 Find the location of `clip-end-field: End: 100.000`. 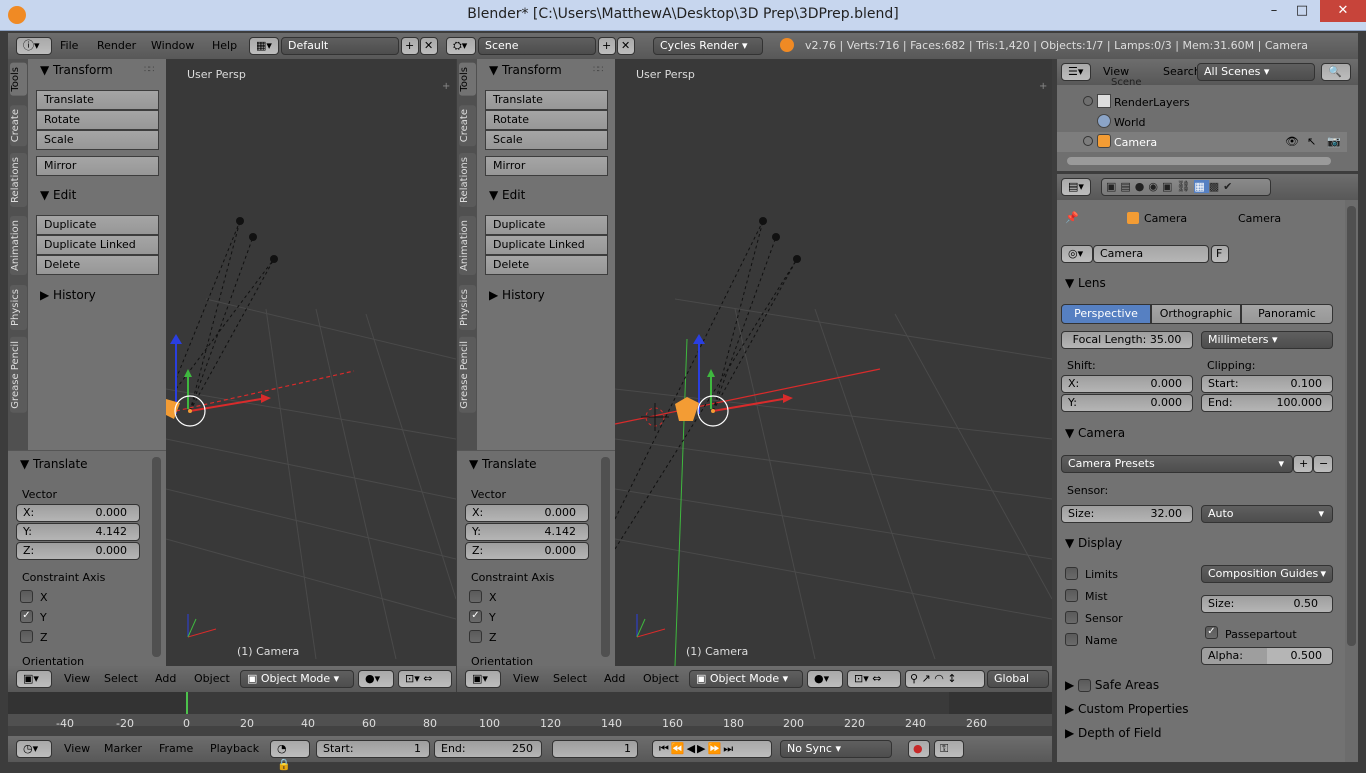

clip-end-field: End: 100.000 is located at coordinates (1267, 403).